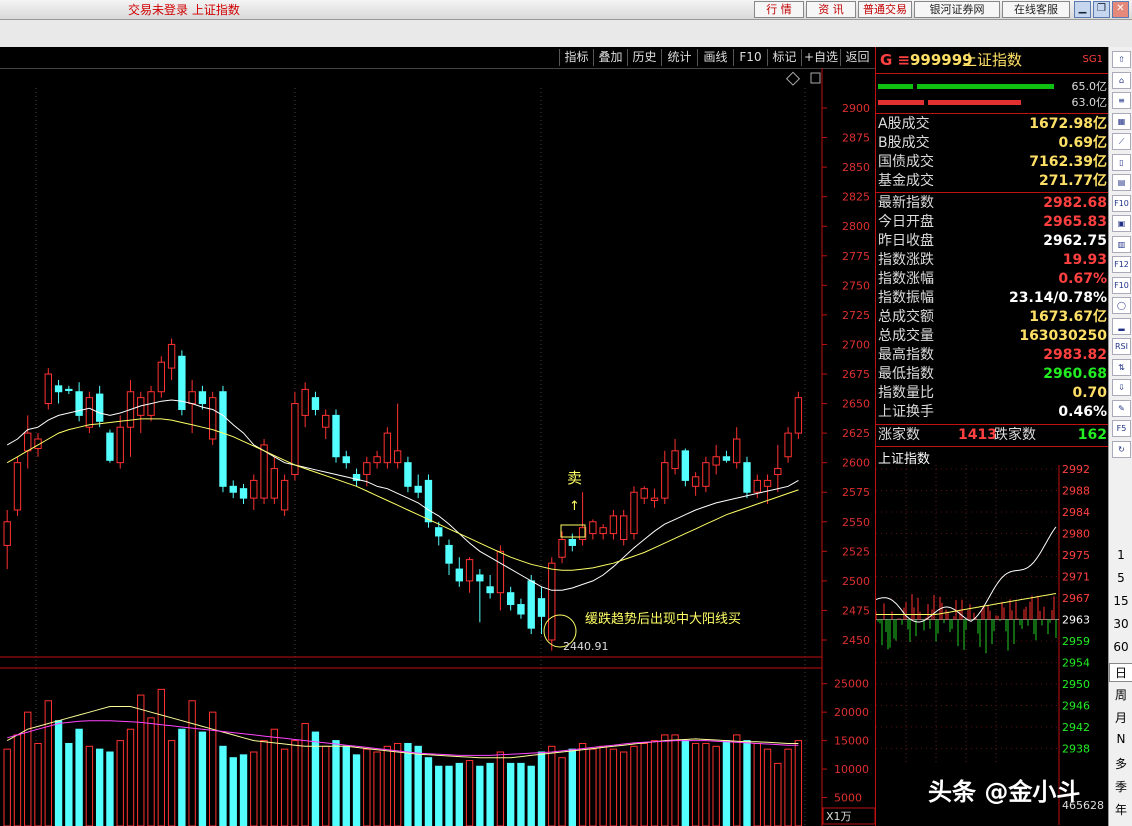 The width and height of the screenshot is (1132, 826). What do you see at coordinates (1121, 387) in the screenshot?
I see `down-arrow-icon: ⇩` at bounding box center [1121, 387].